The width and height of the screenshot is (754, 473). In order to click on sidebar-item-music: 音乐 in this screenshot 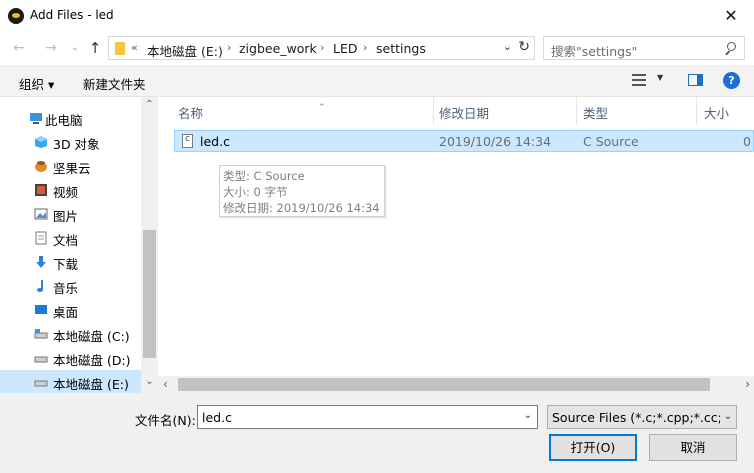, I will do `click(70, 286)`.